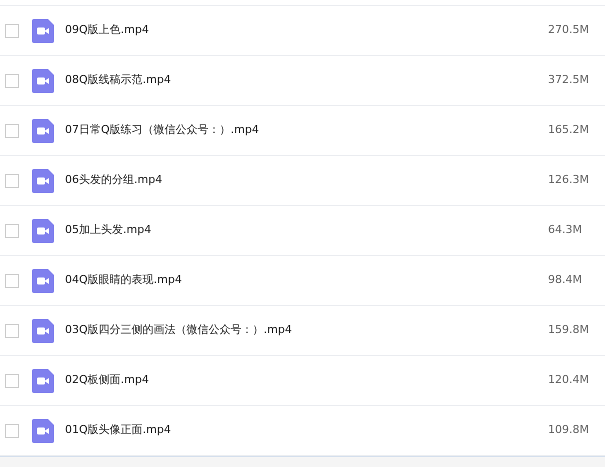 Image resolution: width=605 pixels, height=467 pixels. What do you see at coordinates (306, 180) in the screenshot?
I see `file-name: 06头发的分组.mp4` at bounding box center [306, 180].